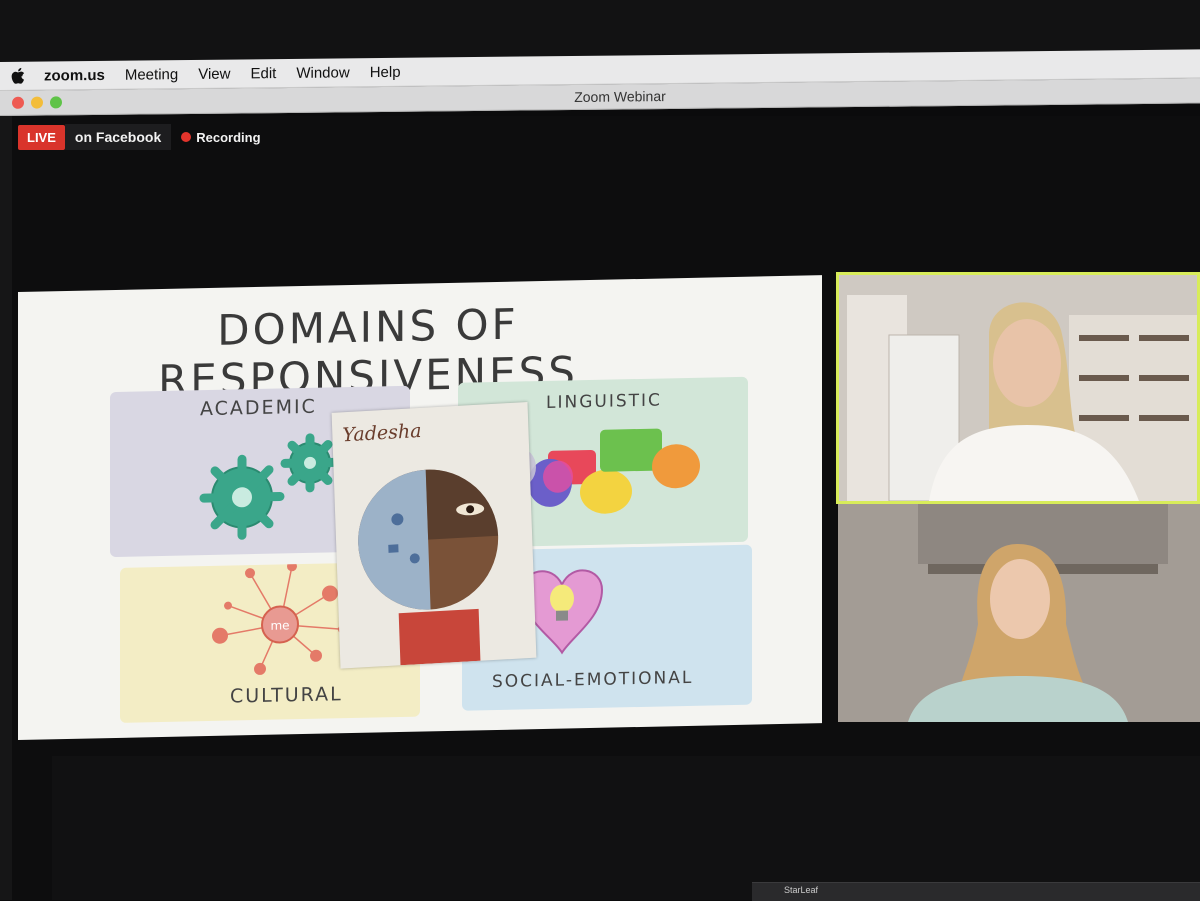  What do you see at coordinates (74, 75) in the screenshot?
I see `menu-zoom-us: zoom.us` at bounding box center [74, 75].